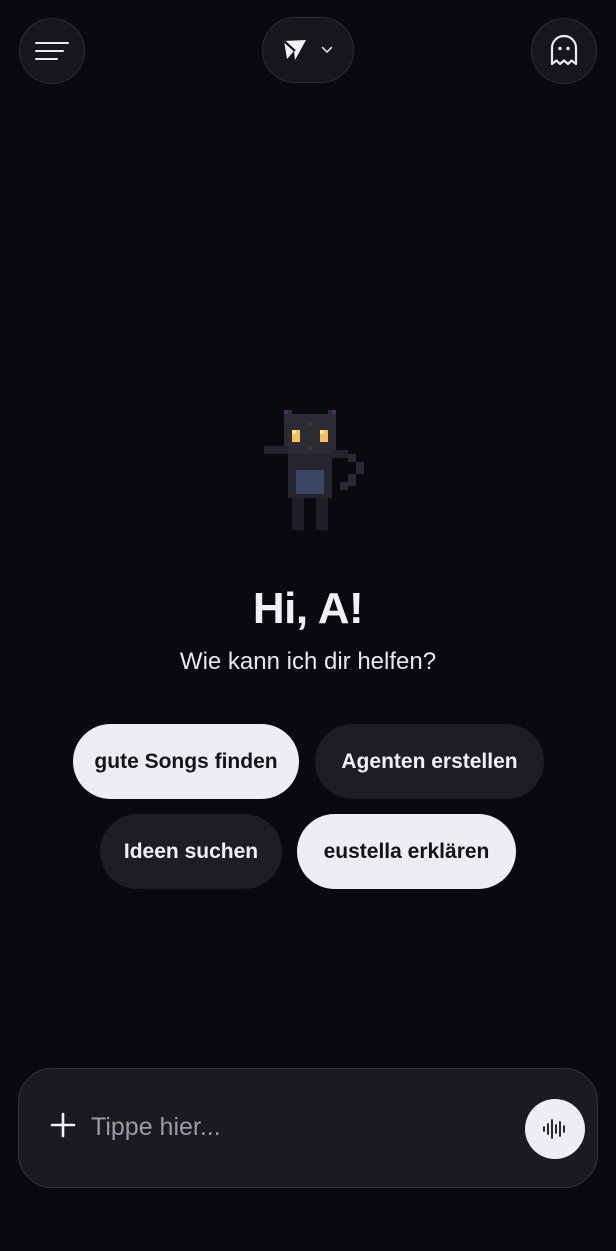 This screenshot has width=616, height=1251. What do you see at coordinates (186, 761) in the screenshot?
I see `suggestion-chip-songs: gute Songs finden` at bounding box center [186, 761].